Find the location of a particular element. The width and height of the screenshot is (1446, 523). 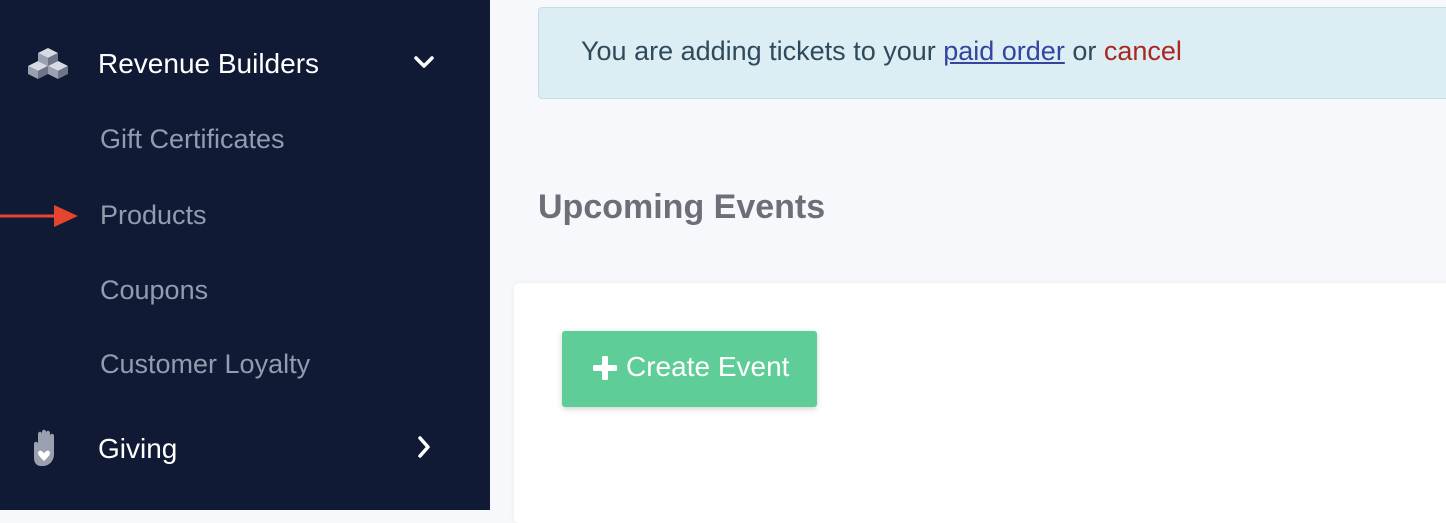

sidebar-item-coupons: Coupons is located at coordinates (154, 290).